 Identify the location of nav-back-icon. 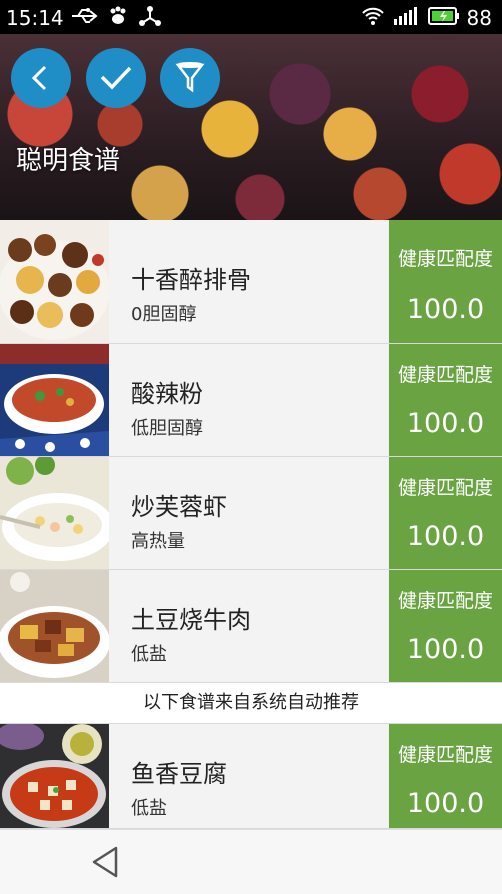
(105, 862).